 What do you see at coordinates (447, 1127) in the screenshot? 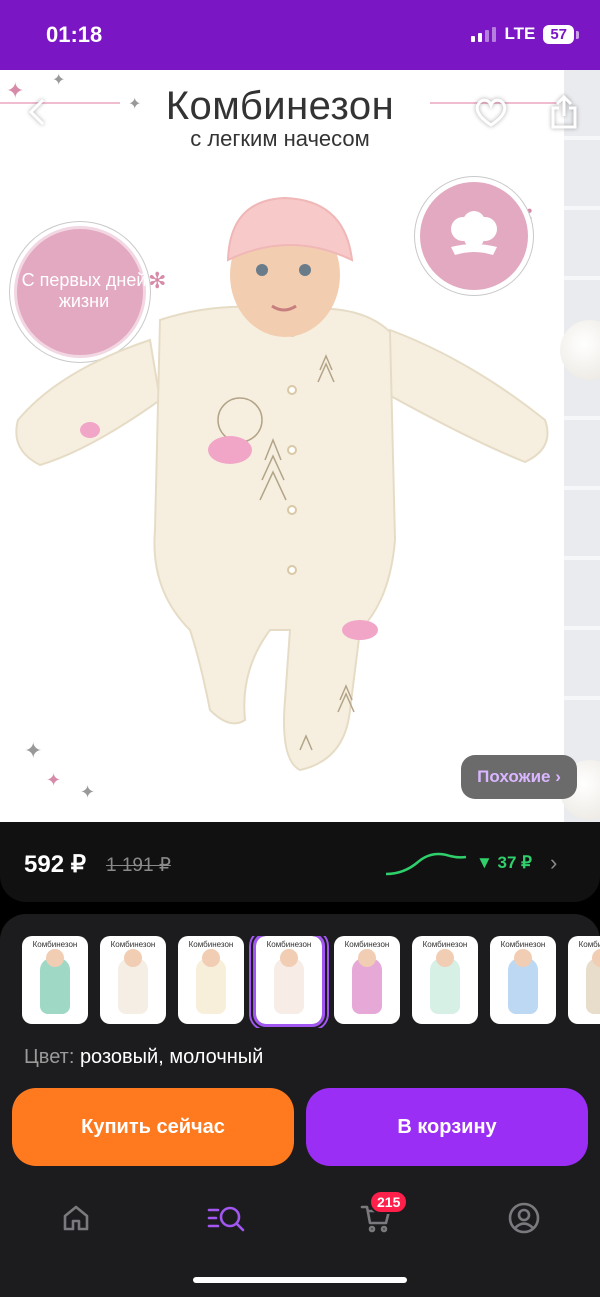
I see `add-to-cart-button: В корзину` at bounding box center [447, 1127].